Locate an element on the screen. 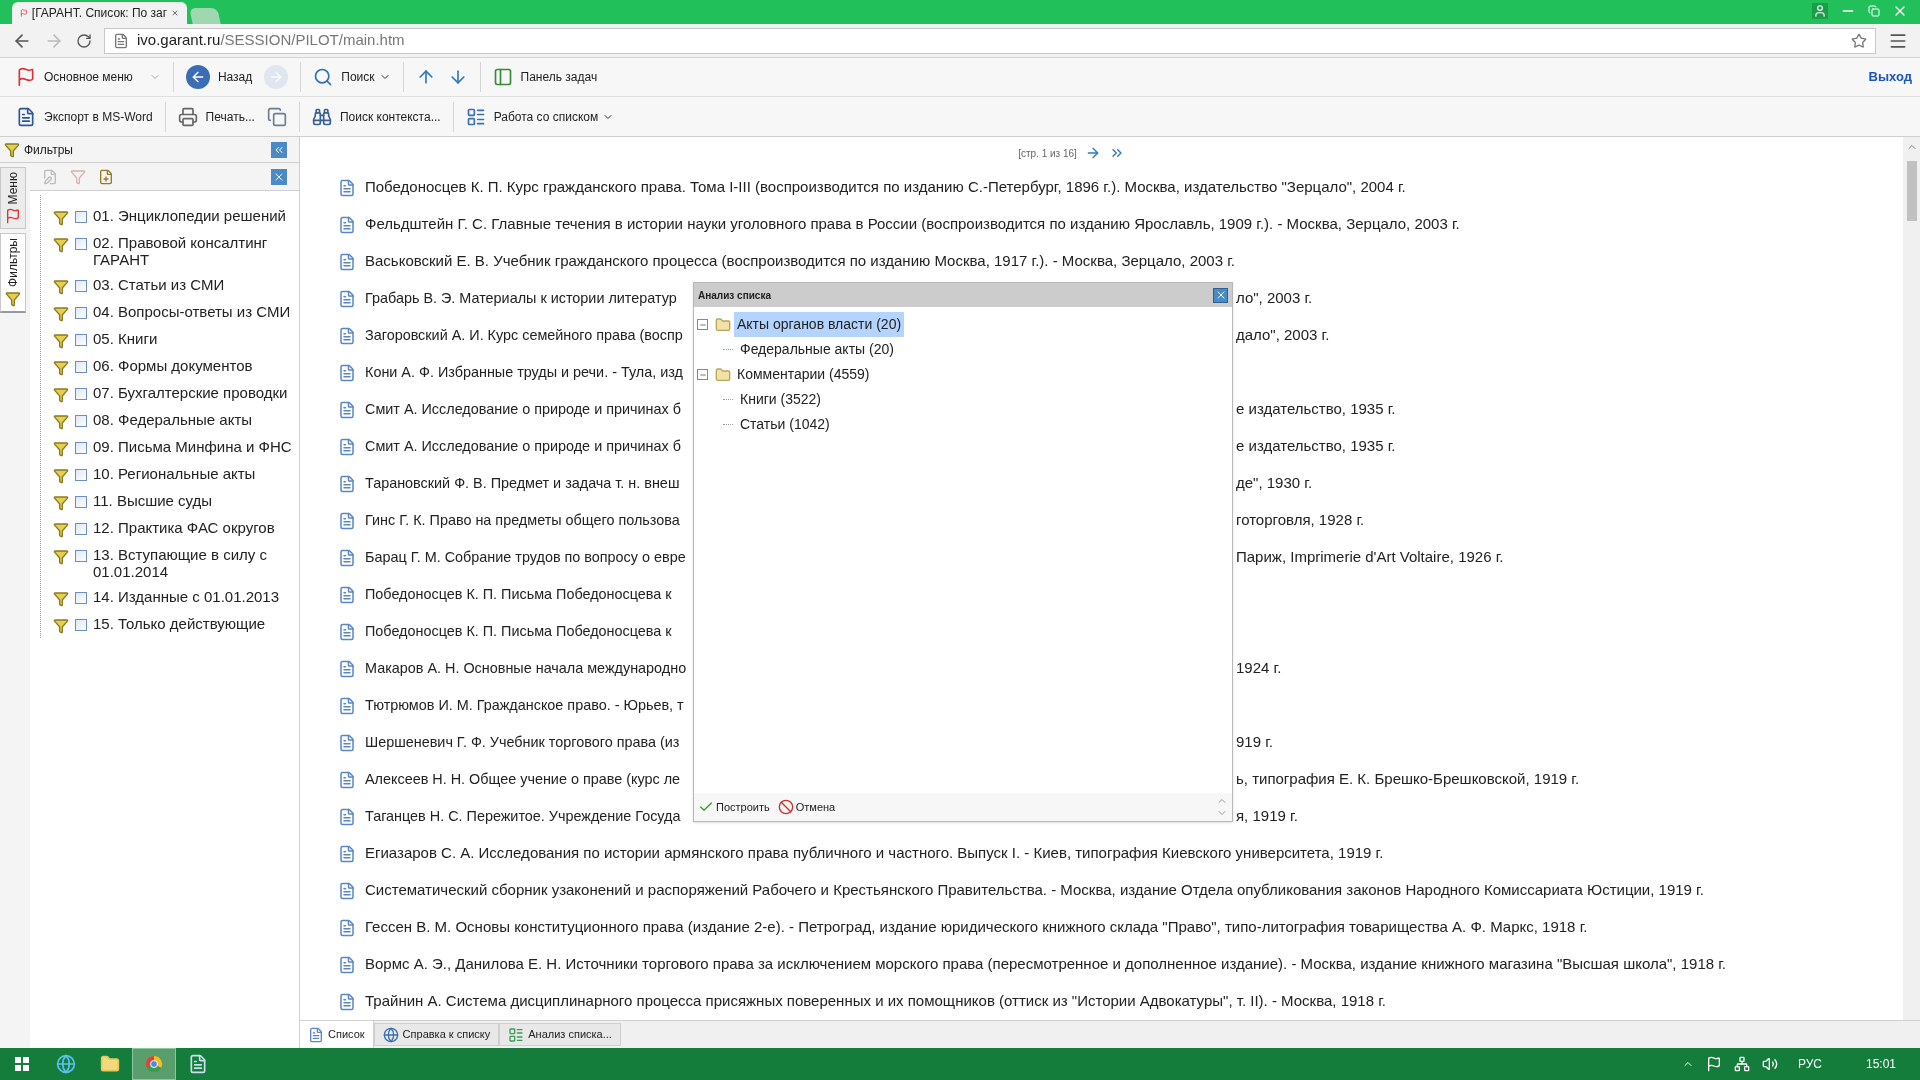 The width and height of the screenshot is (1920, 1080). reload-icon is located at coordinates (84, 40).